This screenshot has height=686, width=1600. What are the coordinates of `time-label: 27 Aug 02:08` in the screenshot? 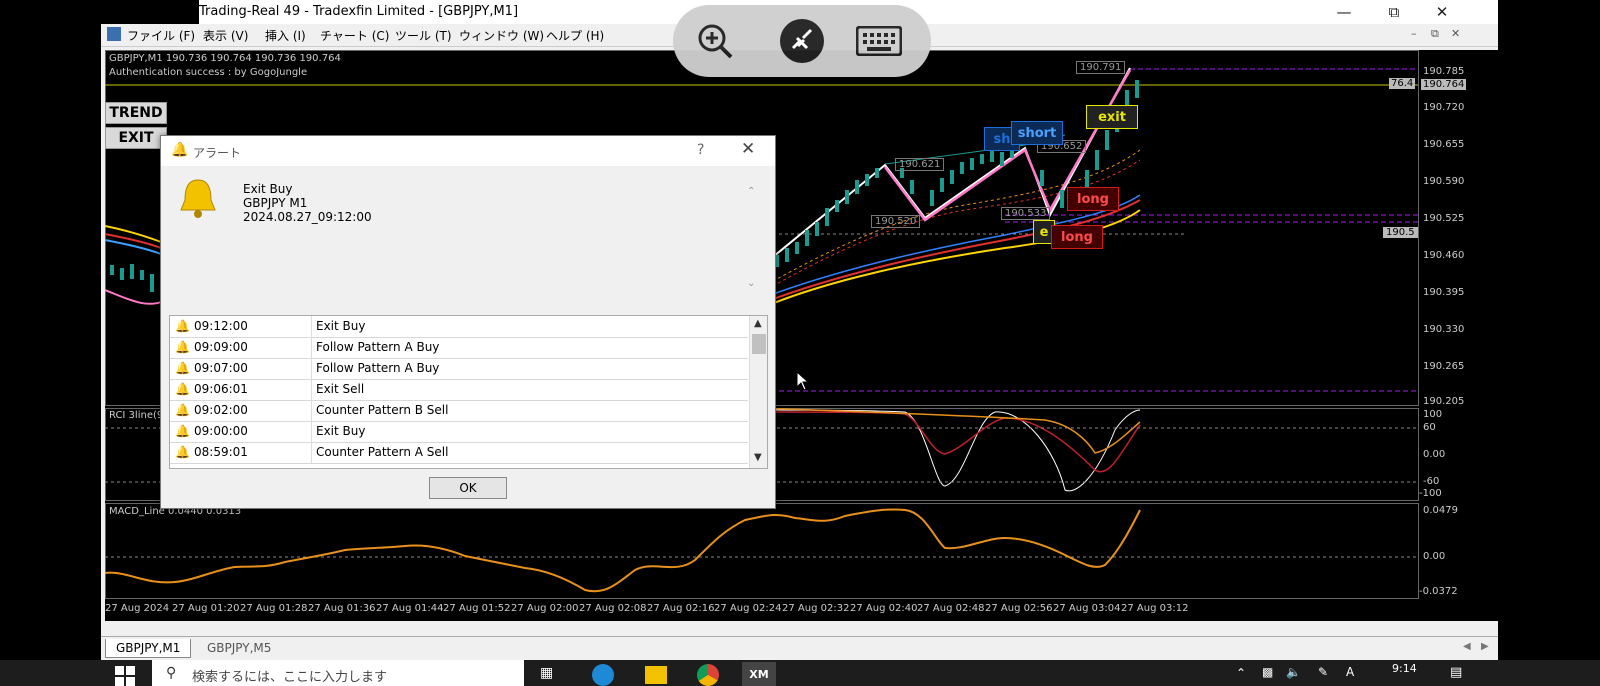 It's located at (613, 608).